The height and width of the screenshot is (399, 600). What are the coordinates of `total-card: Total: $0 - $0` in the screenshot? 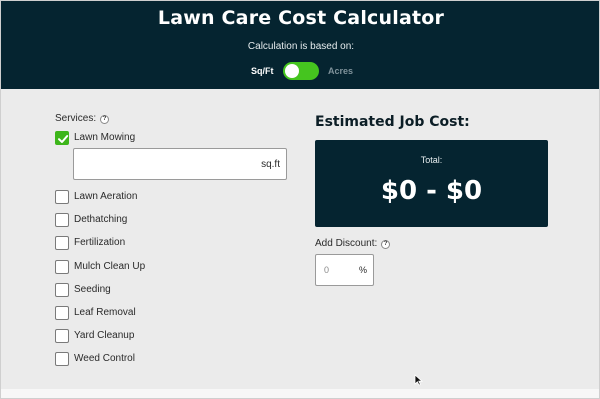 It's located at (431, 183).